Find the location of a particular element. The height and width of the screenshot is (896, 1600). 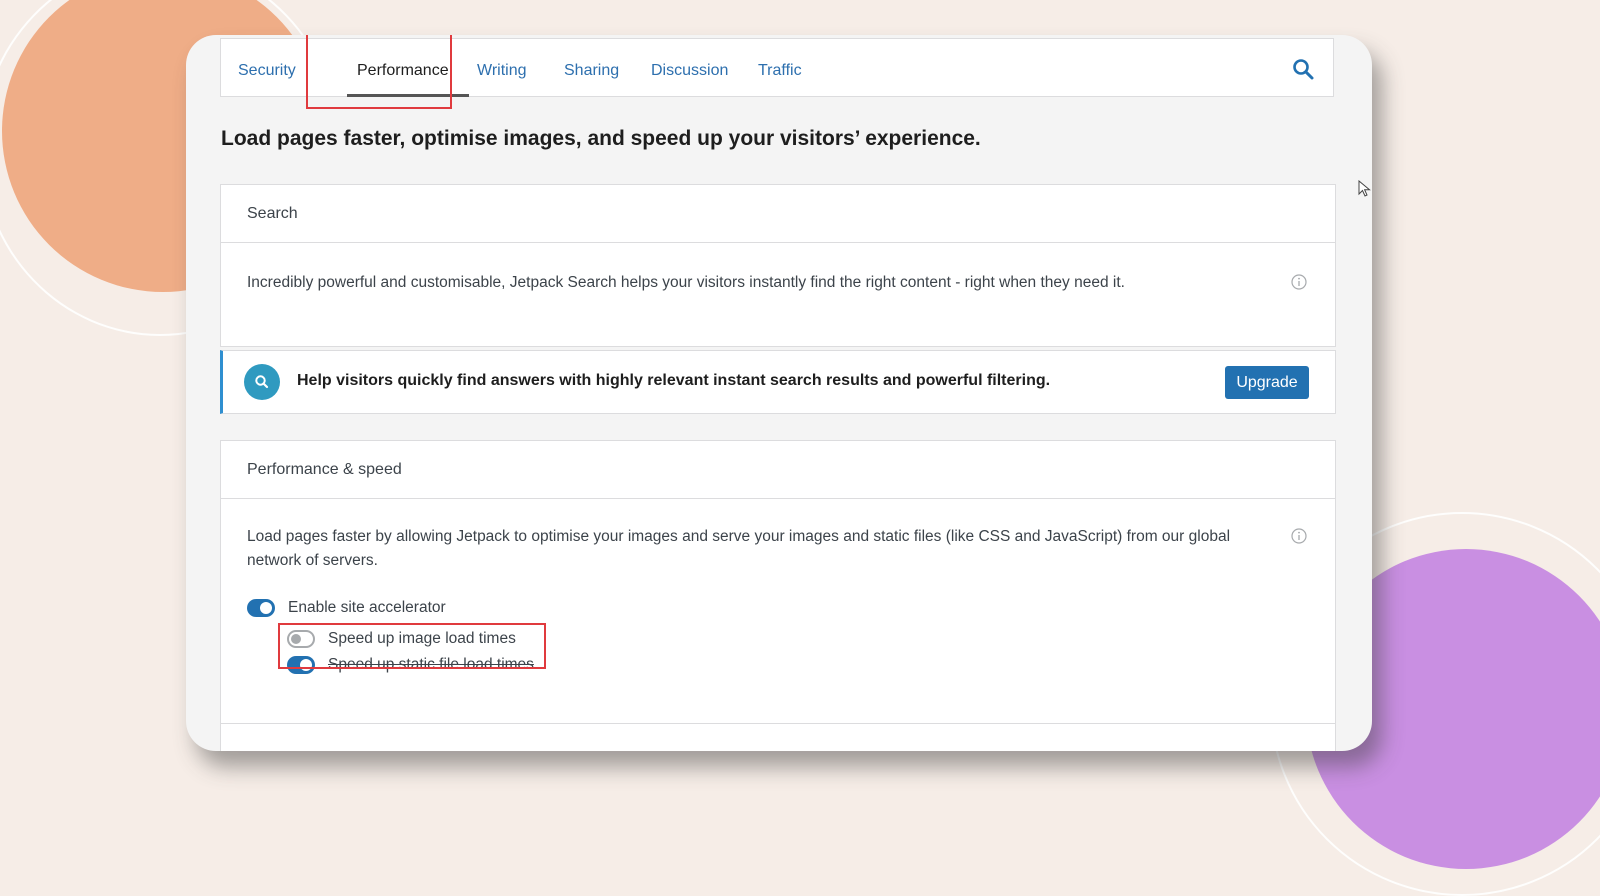

highlight-image-toggle is located at coordinates (412, 646).